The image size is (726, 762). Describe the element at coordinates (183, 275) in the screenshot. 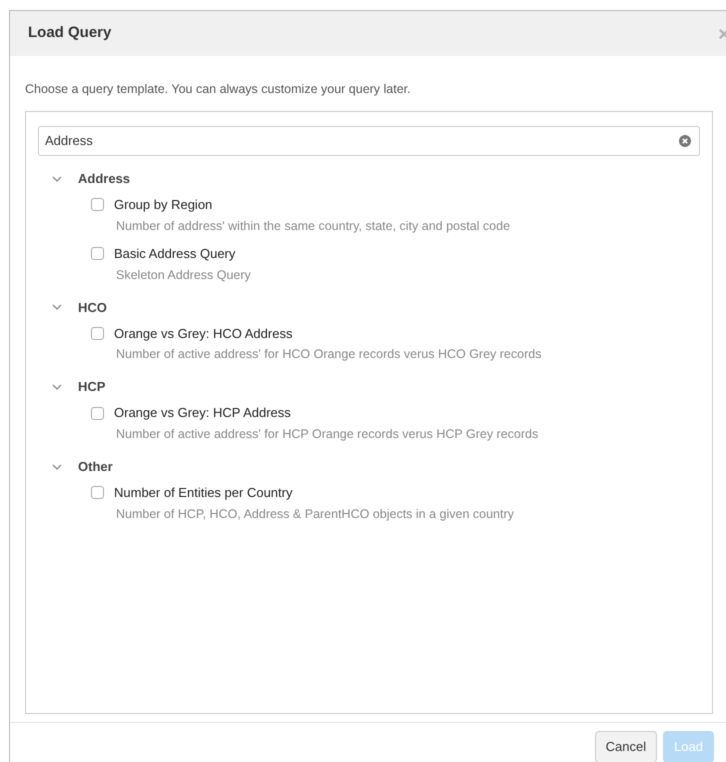

I see `template-description: Skeleton Address Query` at that location.